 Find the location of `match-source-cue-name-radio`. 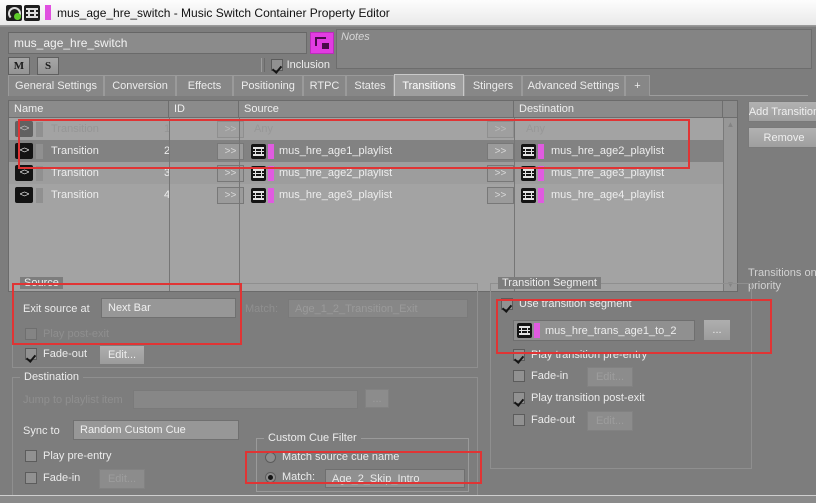

match-source-cue-name-radio is located at coordinates (270, 457).